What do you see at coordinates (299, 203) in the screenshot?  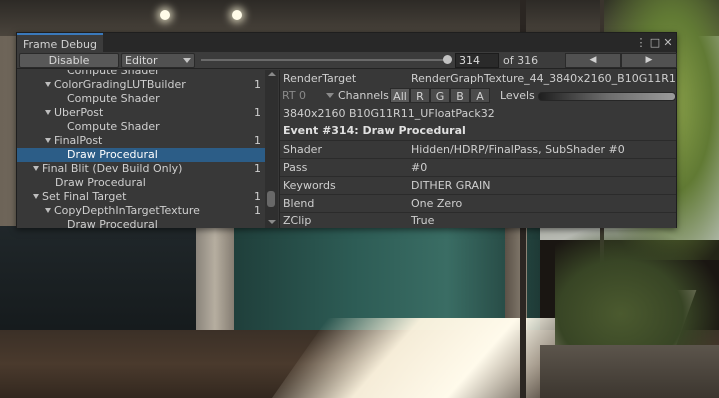 I see `property-key: Blend` at bounding box center [299, 203].